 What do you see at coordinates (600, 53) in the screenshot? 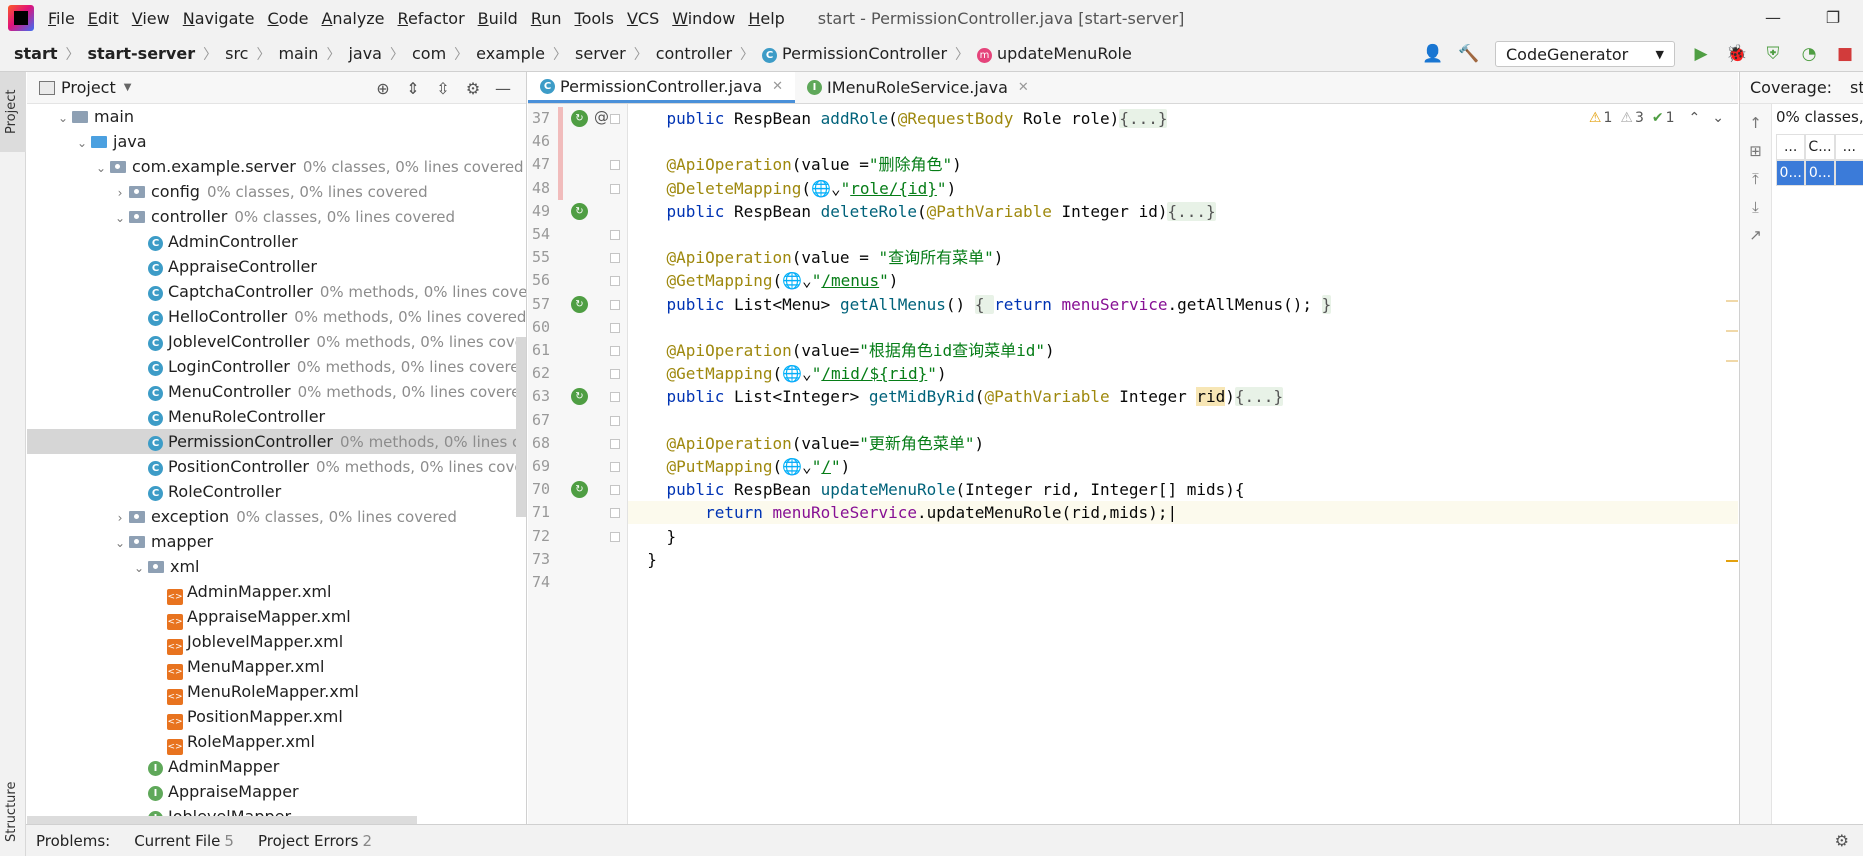
I see `breadcrumb-item: server` at bounding box center [600, 53].